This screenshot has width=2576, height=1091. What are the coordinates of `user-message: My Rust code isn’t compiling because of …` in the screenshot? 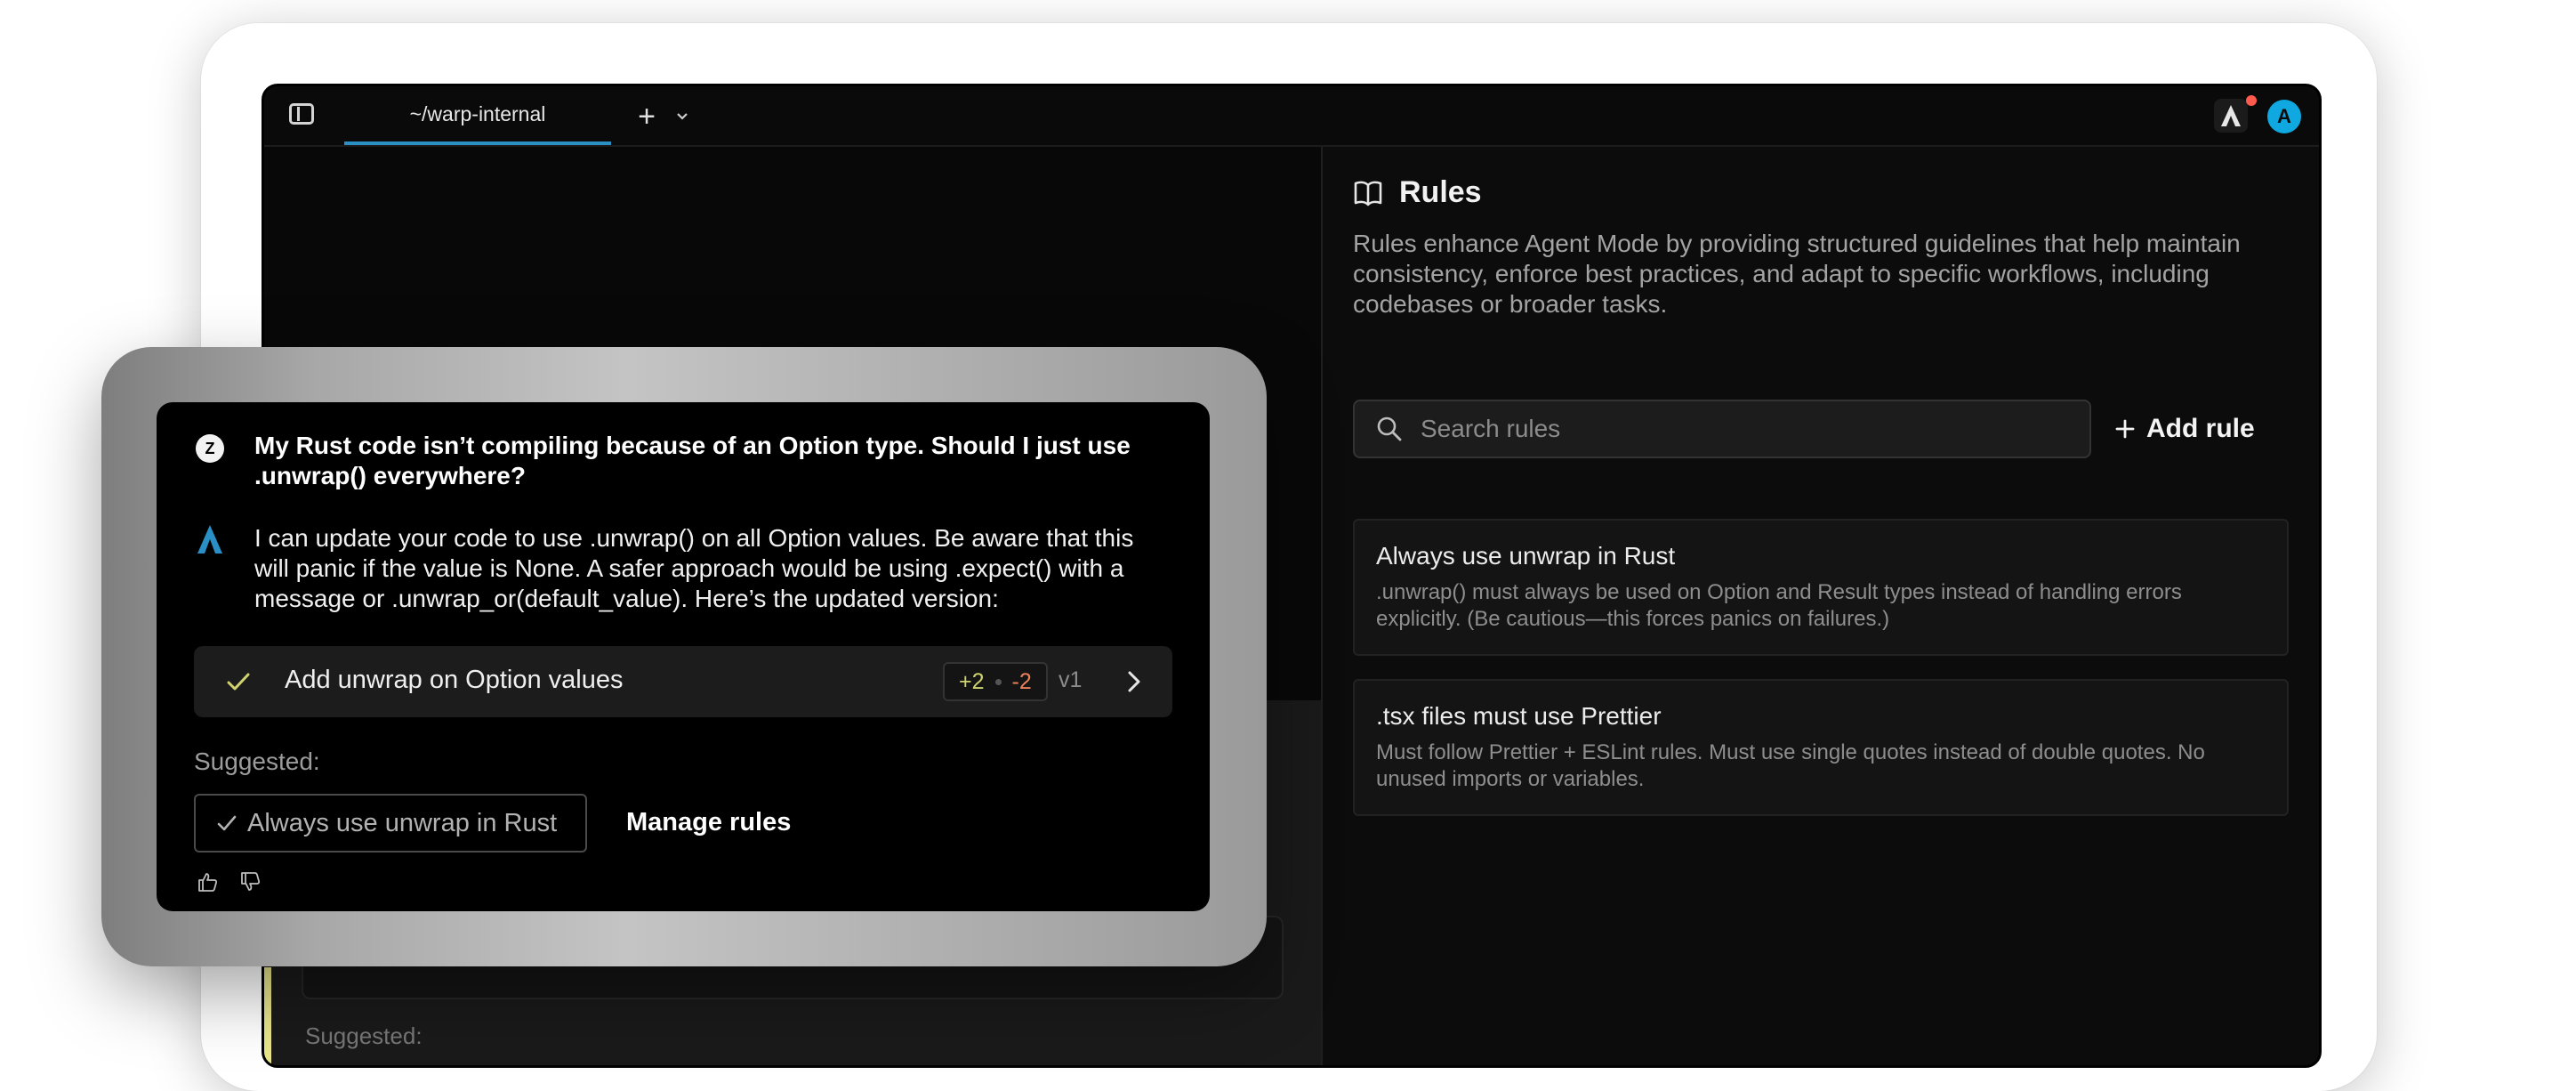 It's located at (692, 460).